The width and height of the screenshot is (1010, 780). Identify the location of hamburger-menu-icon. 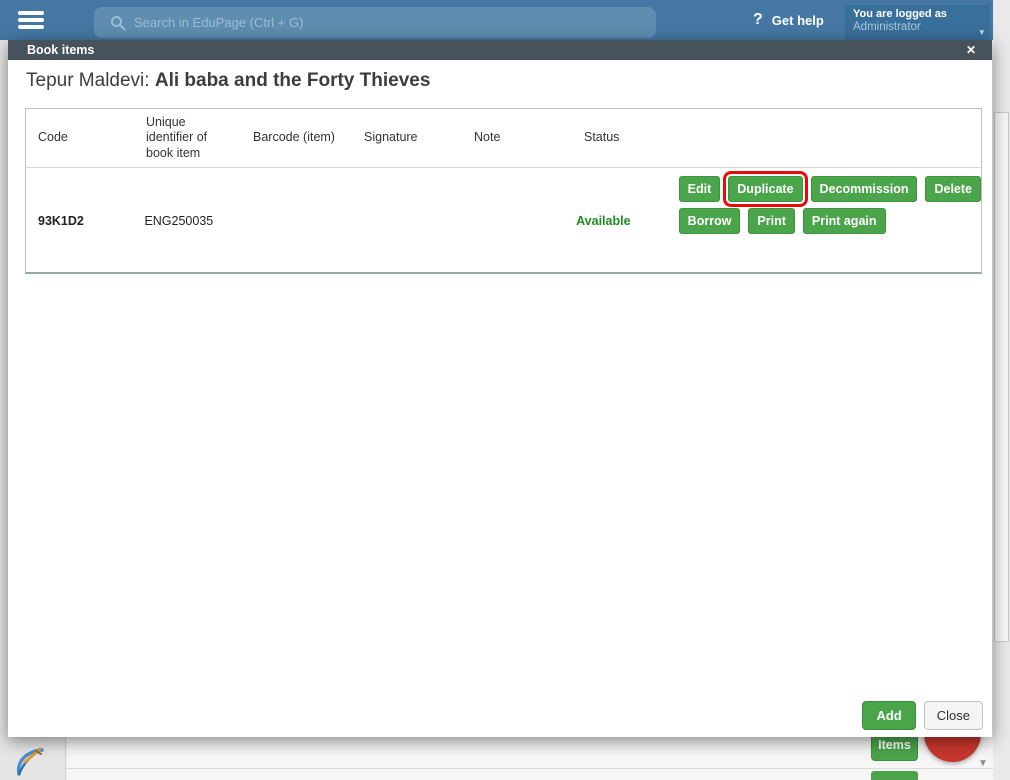
(31, 20).